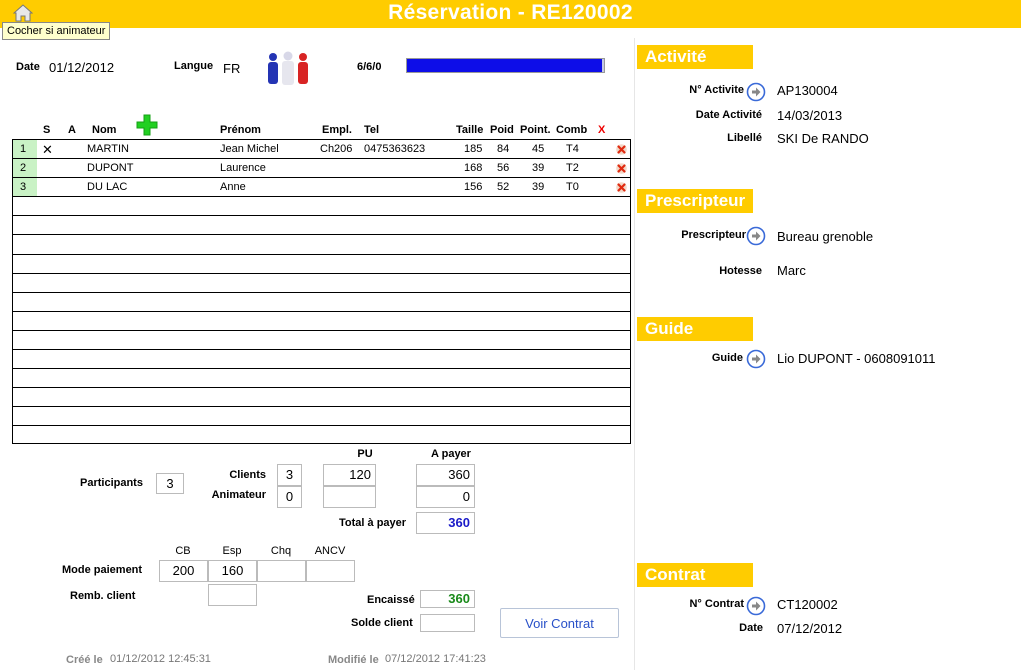 The image size is (1021, 670). What do you see at coordinates (470, 130) in the screenshot?
I see `col-taille: Taille` at bounding box center [470, 130].